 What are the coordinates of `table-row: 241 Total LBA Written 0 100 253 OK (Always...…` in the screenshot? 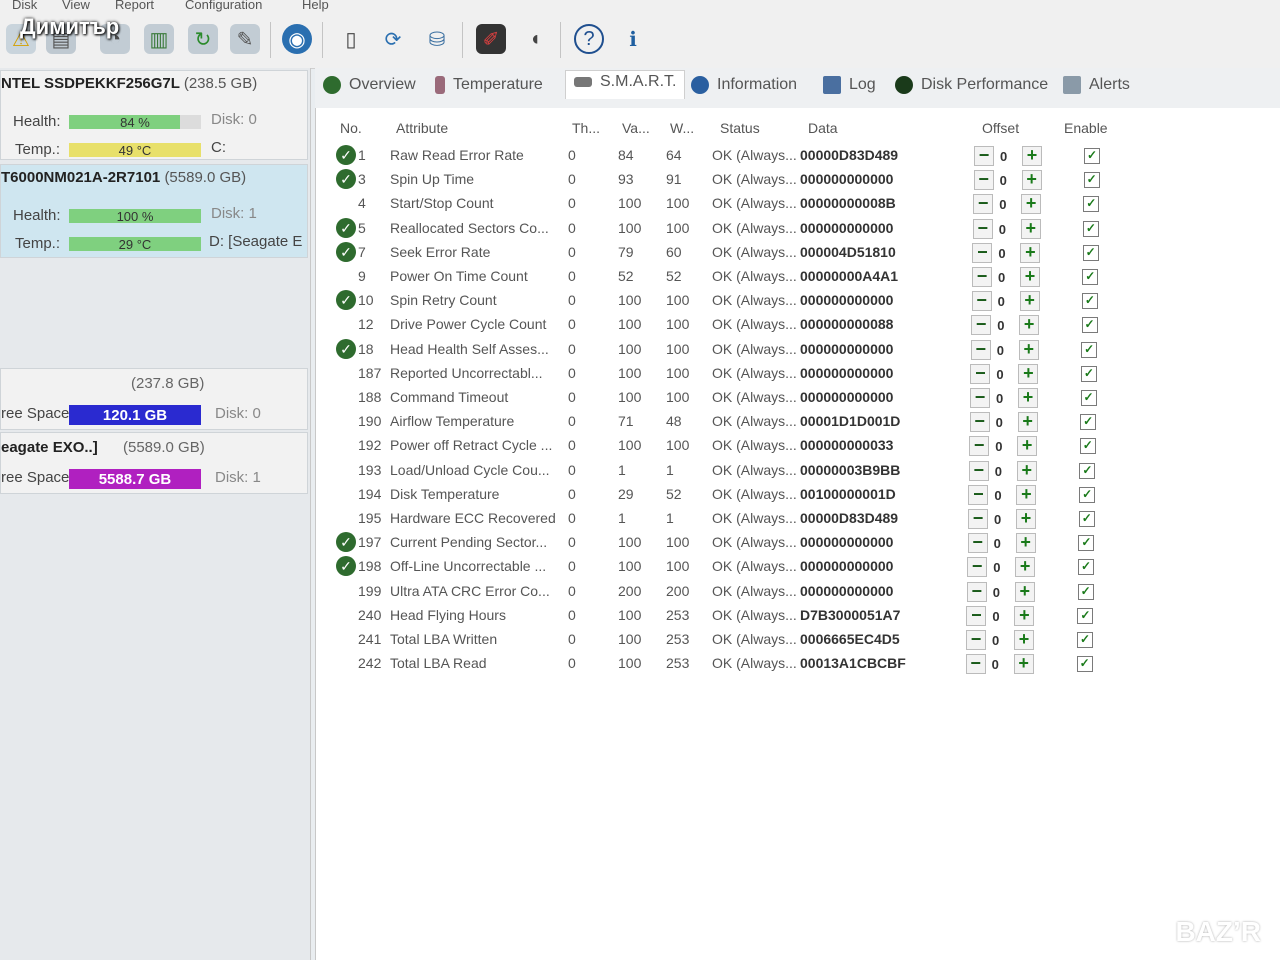 It's located at (729, 640).